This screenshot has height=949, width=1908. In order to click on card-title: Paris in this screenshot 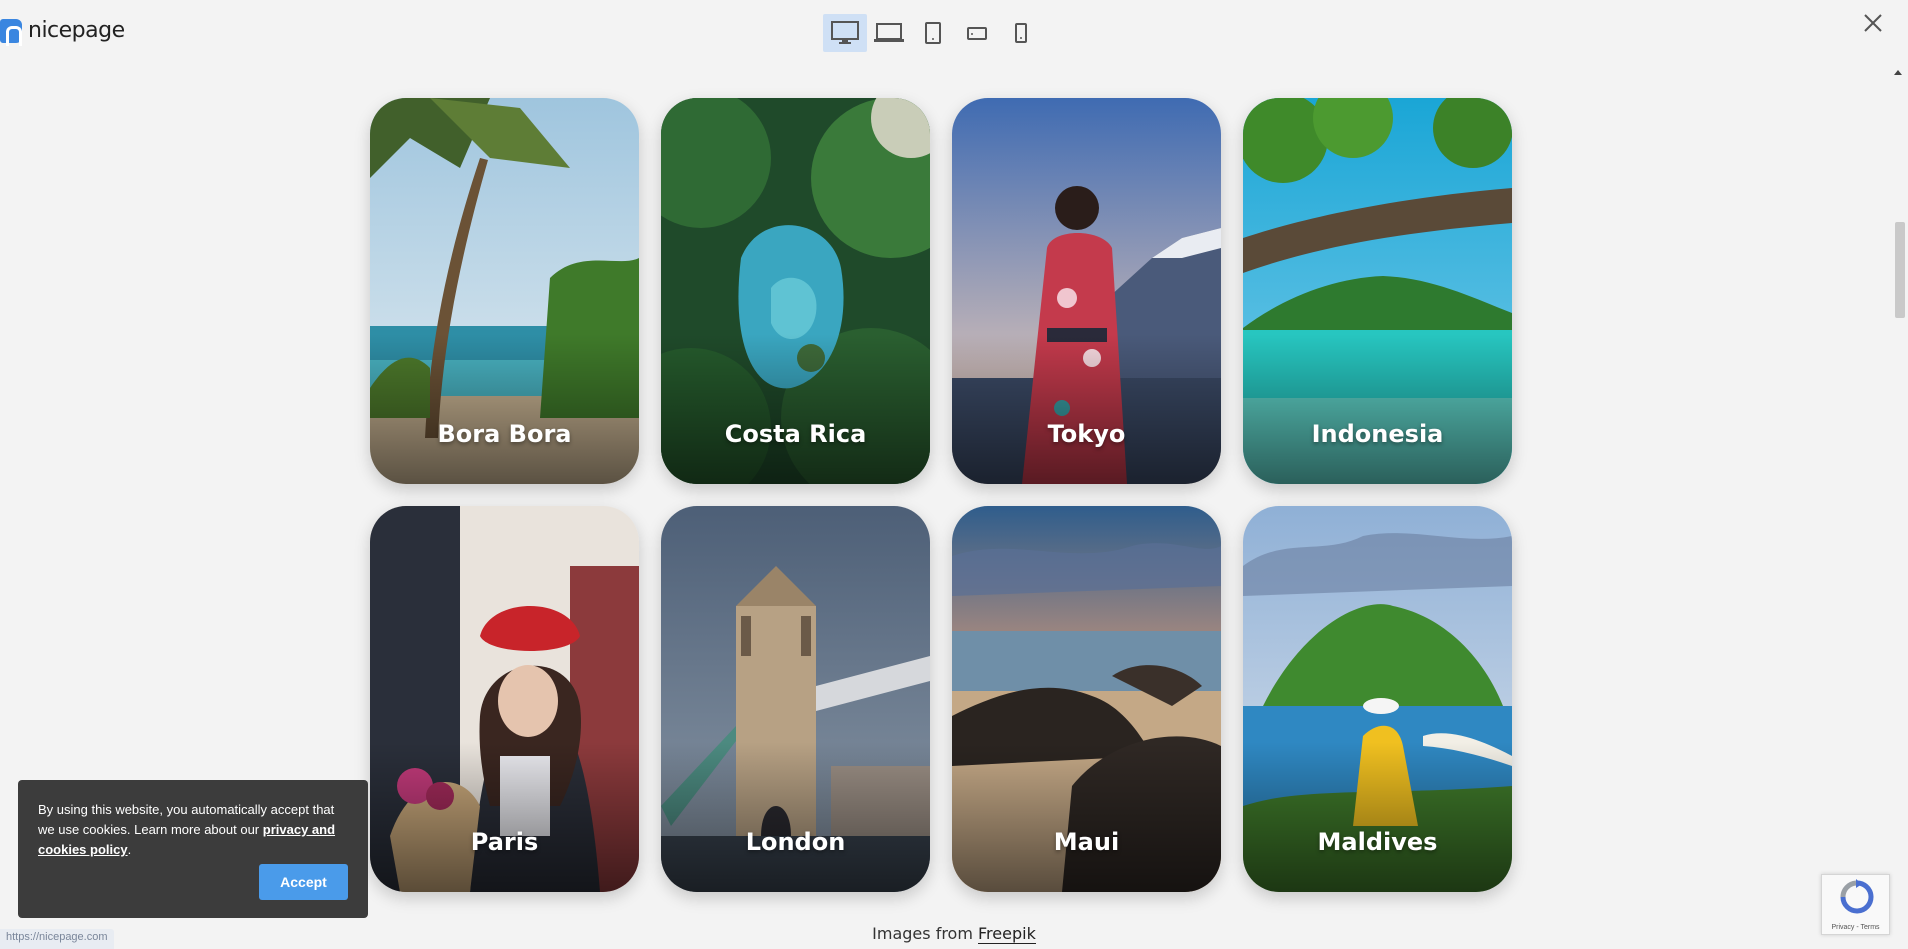, I will do `click(504, 842)`.